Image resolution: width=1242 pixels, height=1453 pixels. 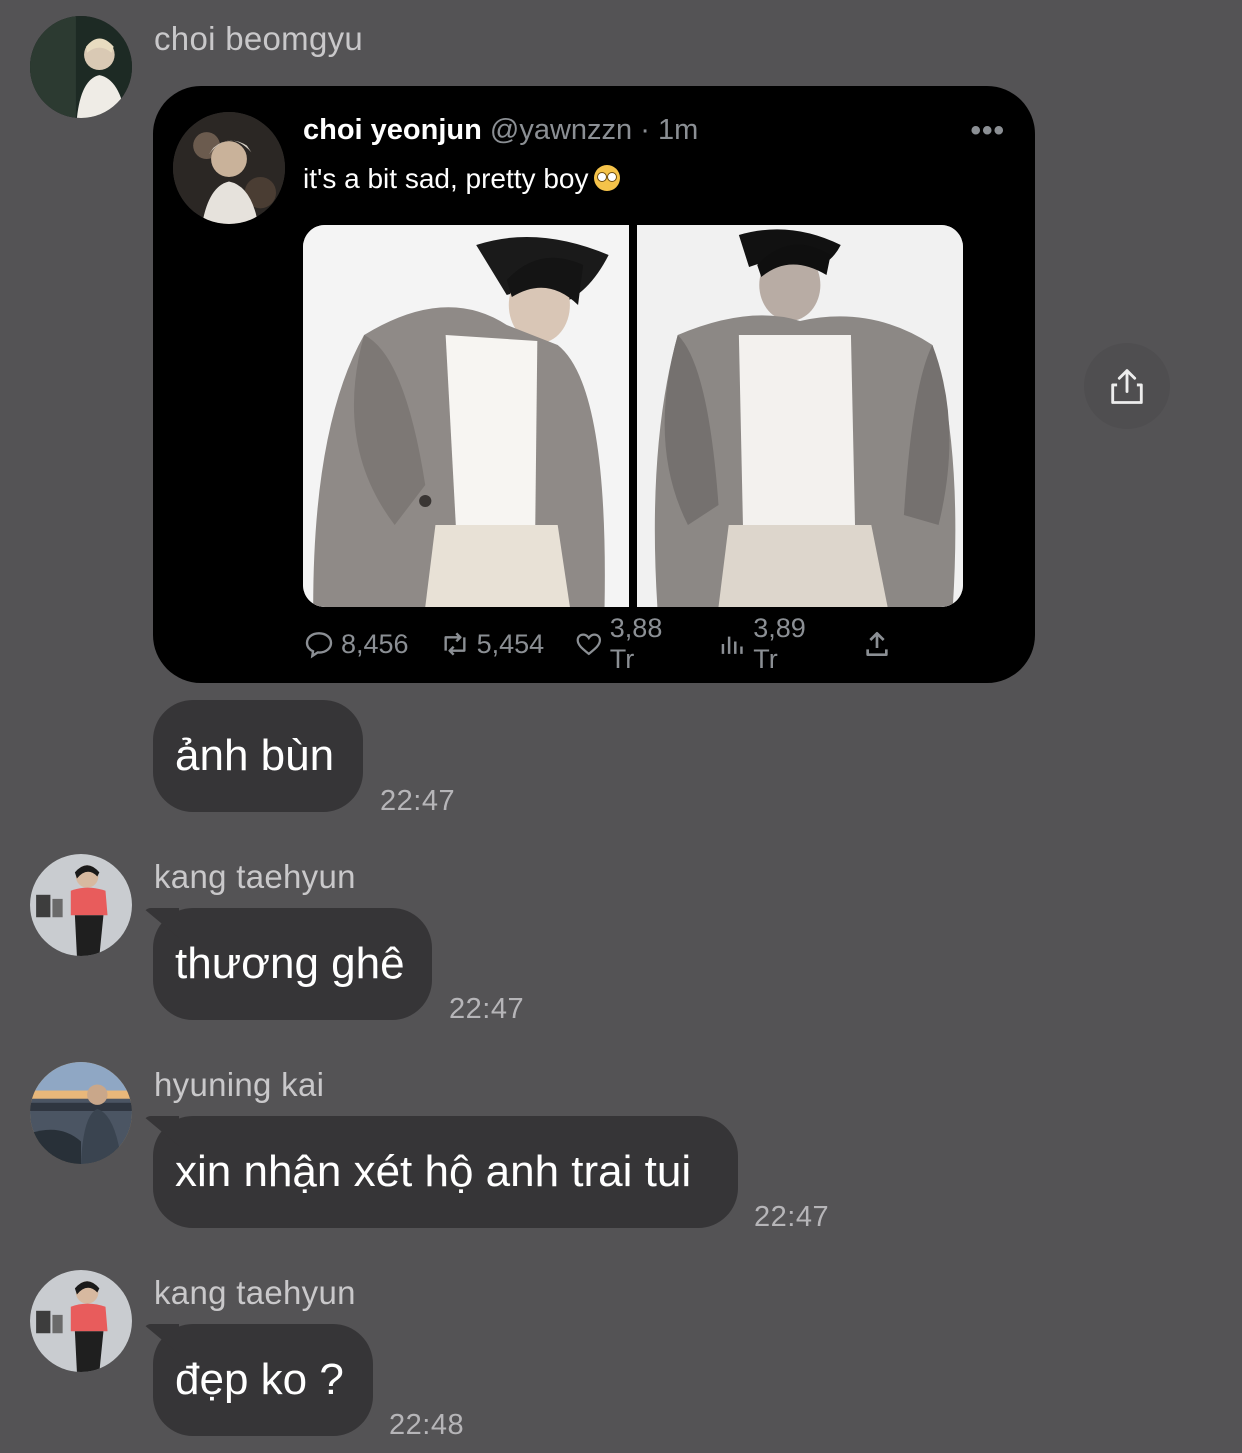 I want to click on avatar-choi-beomgyu, so click(x=81, y=67).